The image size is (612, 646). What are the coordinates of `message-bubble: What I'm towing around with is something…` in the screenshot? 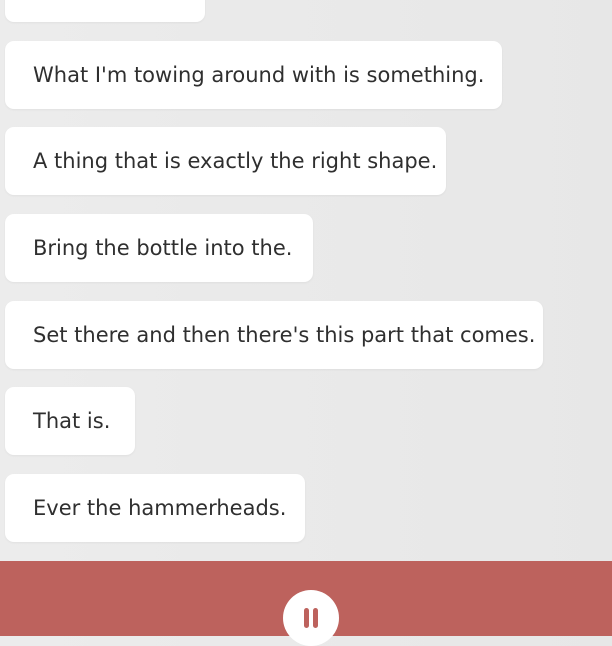 It's located at (253, 75).